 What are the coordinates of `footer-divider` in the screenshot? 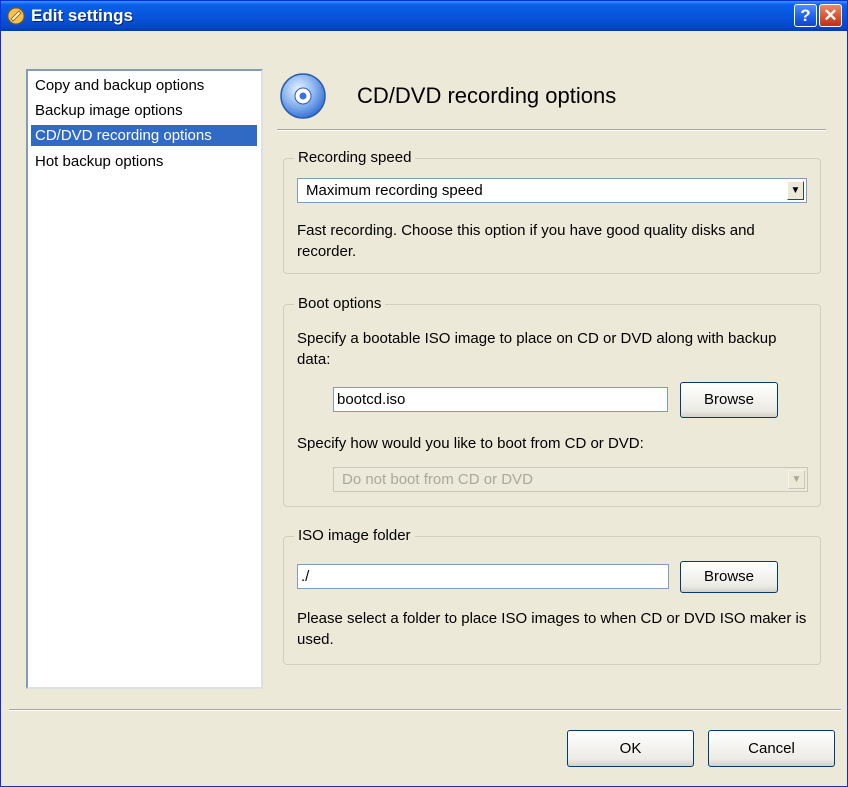 It's located at (425, 710).